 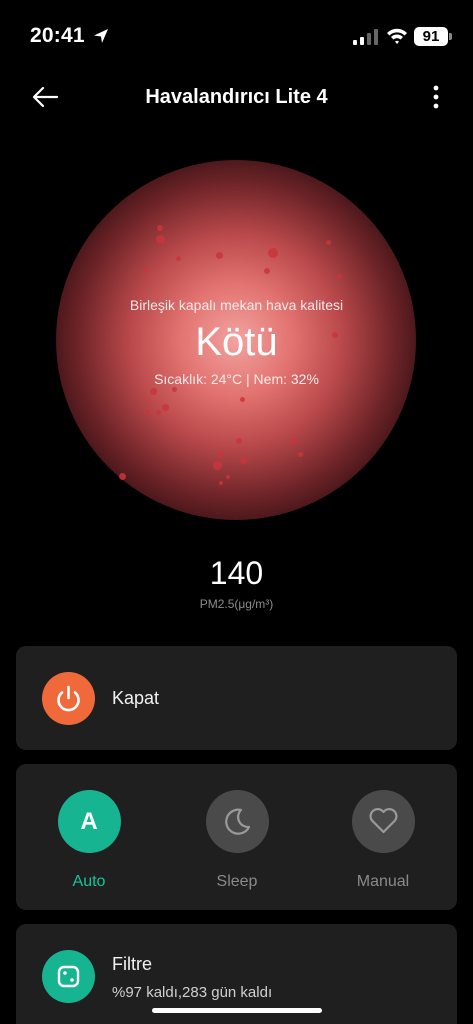 What do you see at coordinates (450, 36) in the screenshot?
I see `battery-tip` at bounding box center [450, 36].